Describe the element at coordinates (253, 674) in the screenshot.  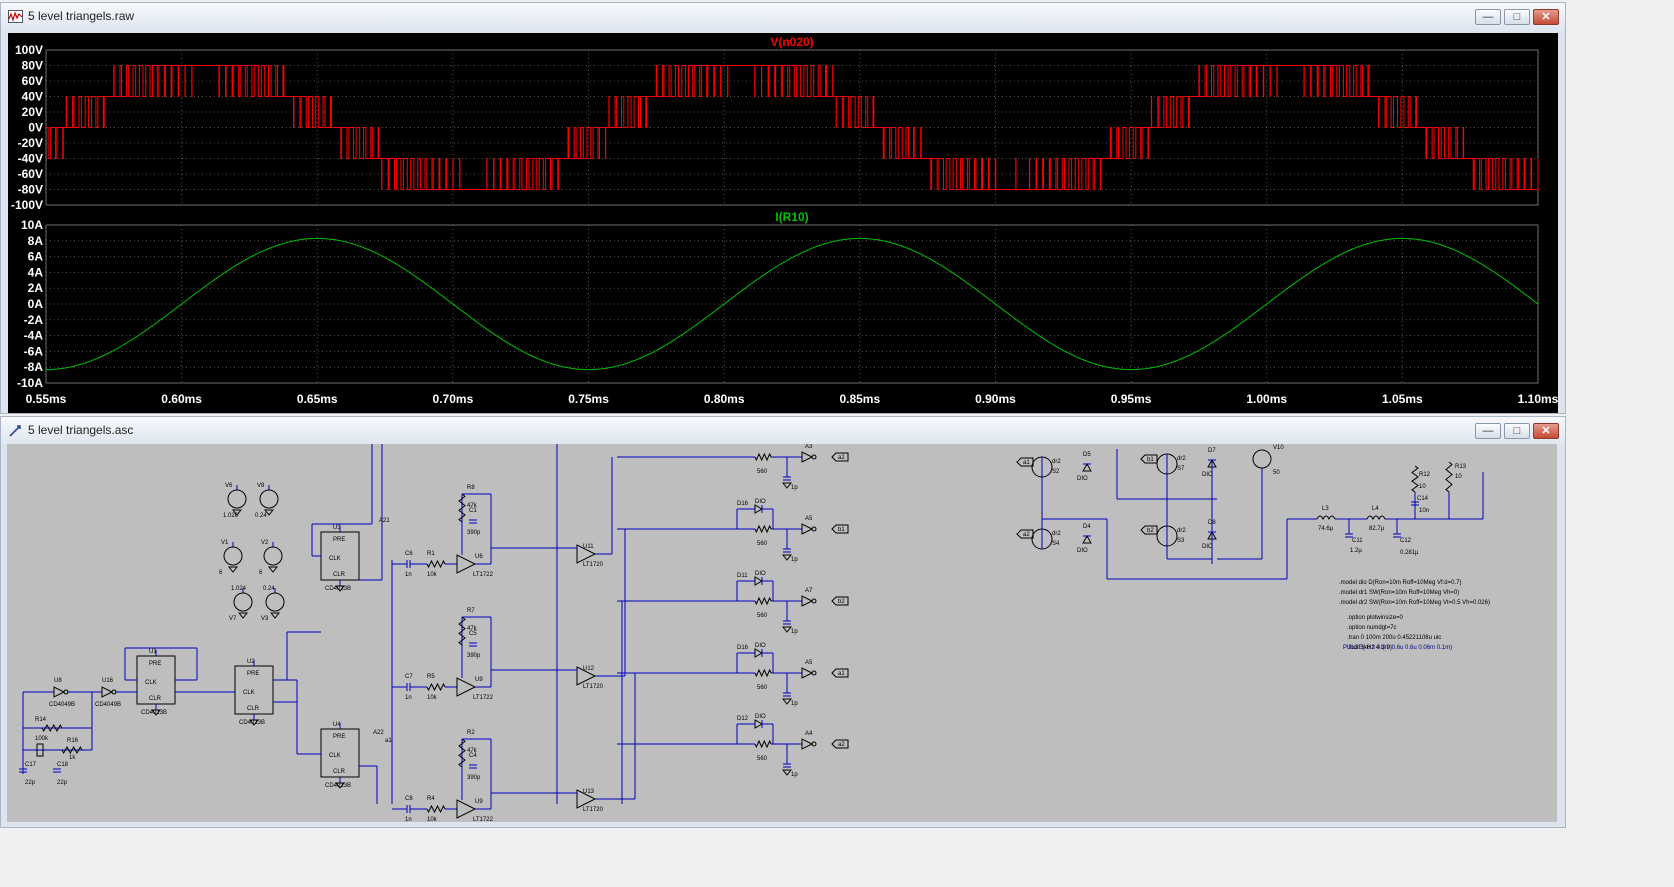
I see `component-label: PRE` at that location.